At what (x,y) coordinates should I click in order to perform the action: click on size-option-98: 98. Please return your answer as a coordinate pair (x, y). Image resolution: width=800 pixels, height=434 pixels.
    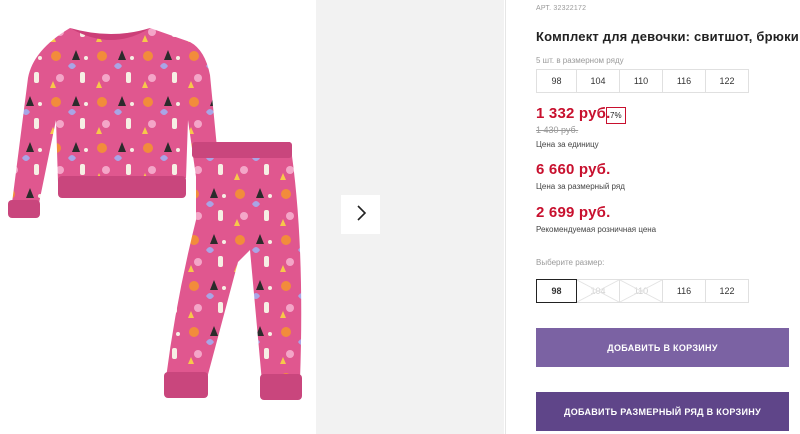
    Looking at the image, I should click on (556, 291).